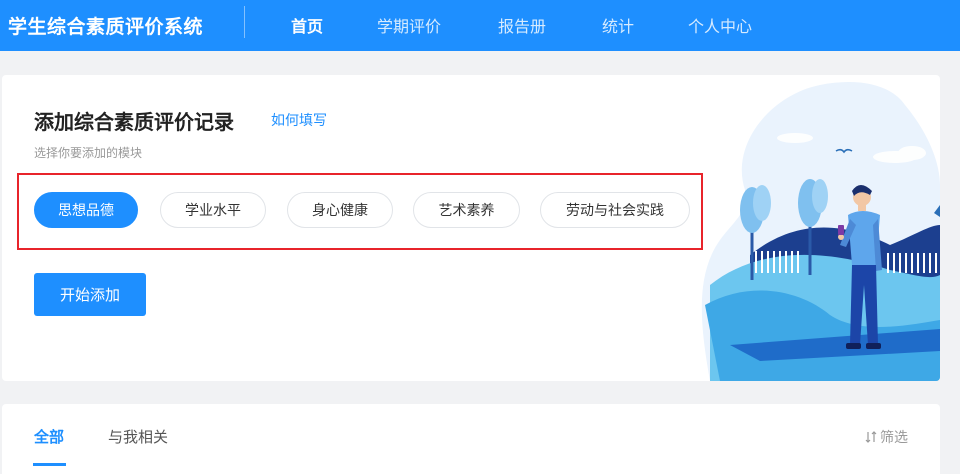 Image resolution: width=960 pixels, height=474 pixels. What do you see at coordinates (480, 25) in the screenshot?
I see `top-nav-bar: 学生综合素质评价系统 首页 学期评价 报告册 统计 个人中心` at bounding box center [480, 25].